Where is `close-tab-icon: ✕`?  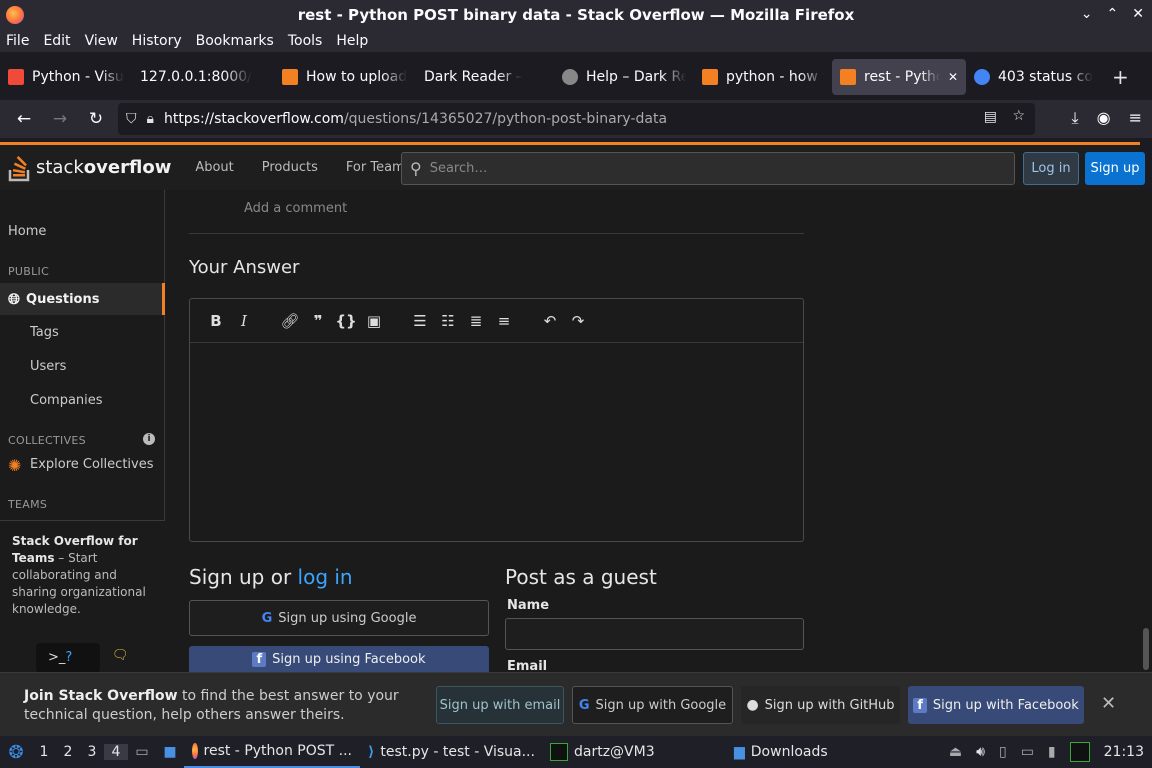
close-tab-icon: ✕ is located at coordinates (953, 77).